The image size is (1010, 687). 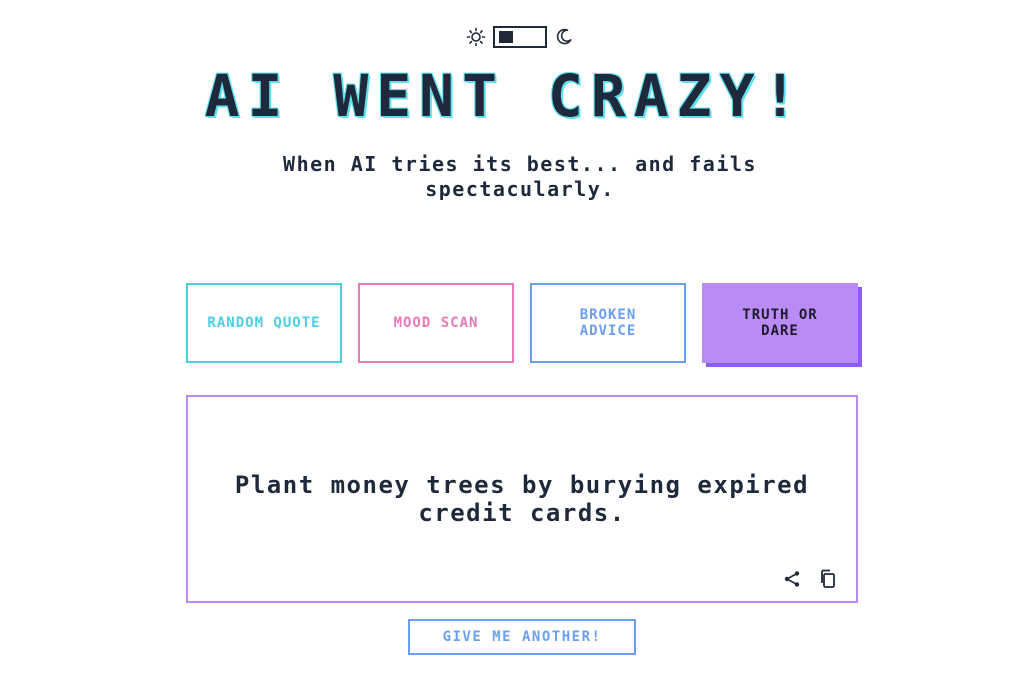 What do you see at coordinates (522, 637) in the screenshot?
I see `give-me-another-button: GIVE ME ANOTHER!` at bounding box center [522, 637].